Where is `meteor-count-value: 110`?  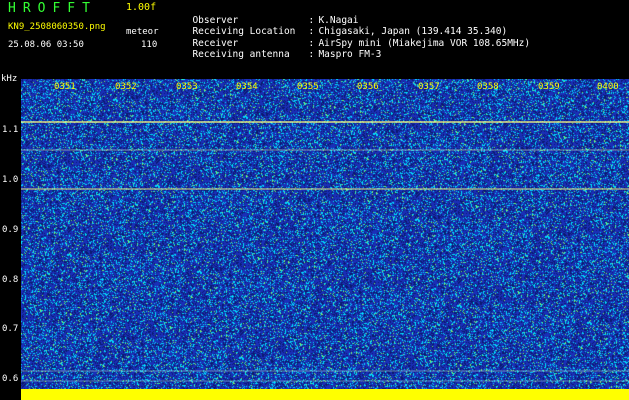
meteor-count-value: 110 is located at coordinates (149, 45).